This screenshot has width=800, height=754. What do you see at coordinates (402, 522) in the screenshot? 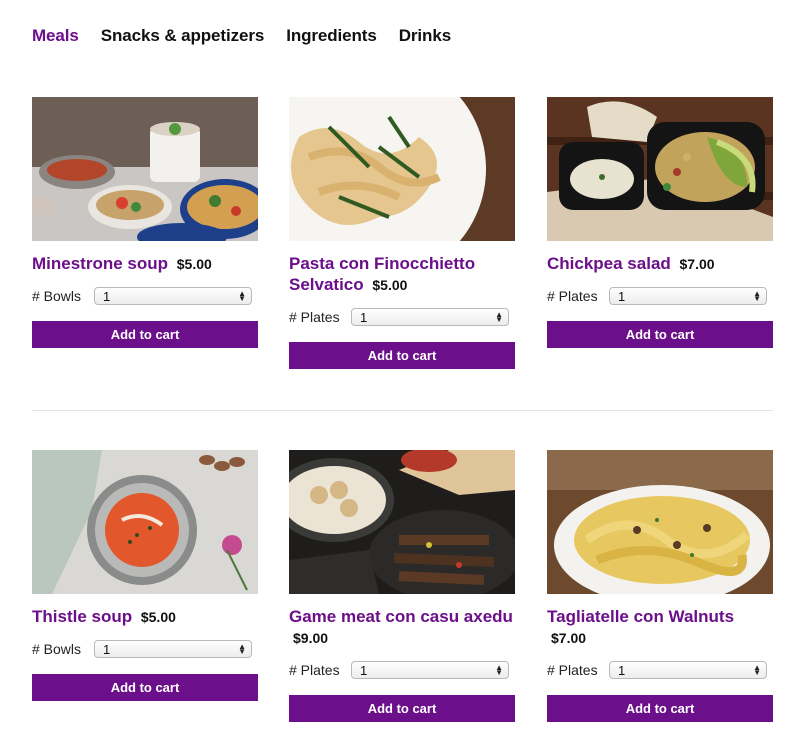
I see `game-meat-image` at bounding box center [402, 522].